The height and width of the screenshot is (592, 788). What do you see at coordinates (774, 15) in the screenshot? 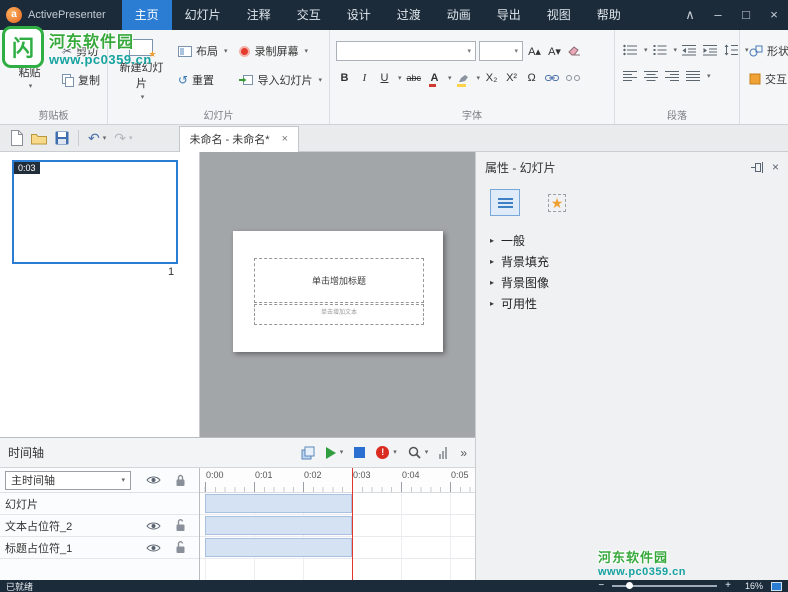
I see `close-button: ×` at bounding box center [774, 15].